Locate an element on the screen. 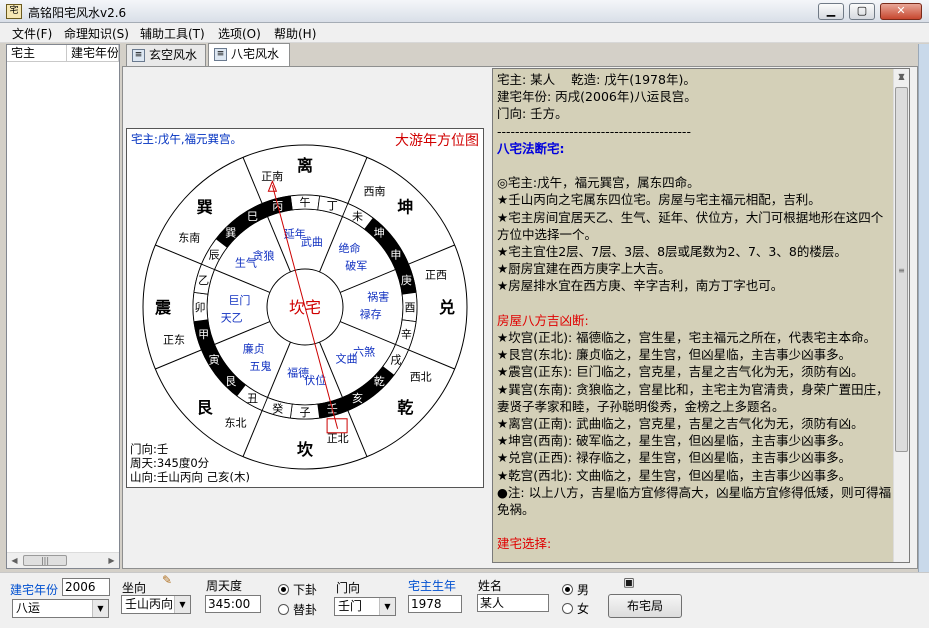 The width and height of the screenshot is (929, 628). mountain-label: 乙 is located at coordinates (203, 280).